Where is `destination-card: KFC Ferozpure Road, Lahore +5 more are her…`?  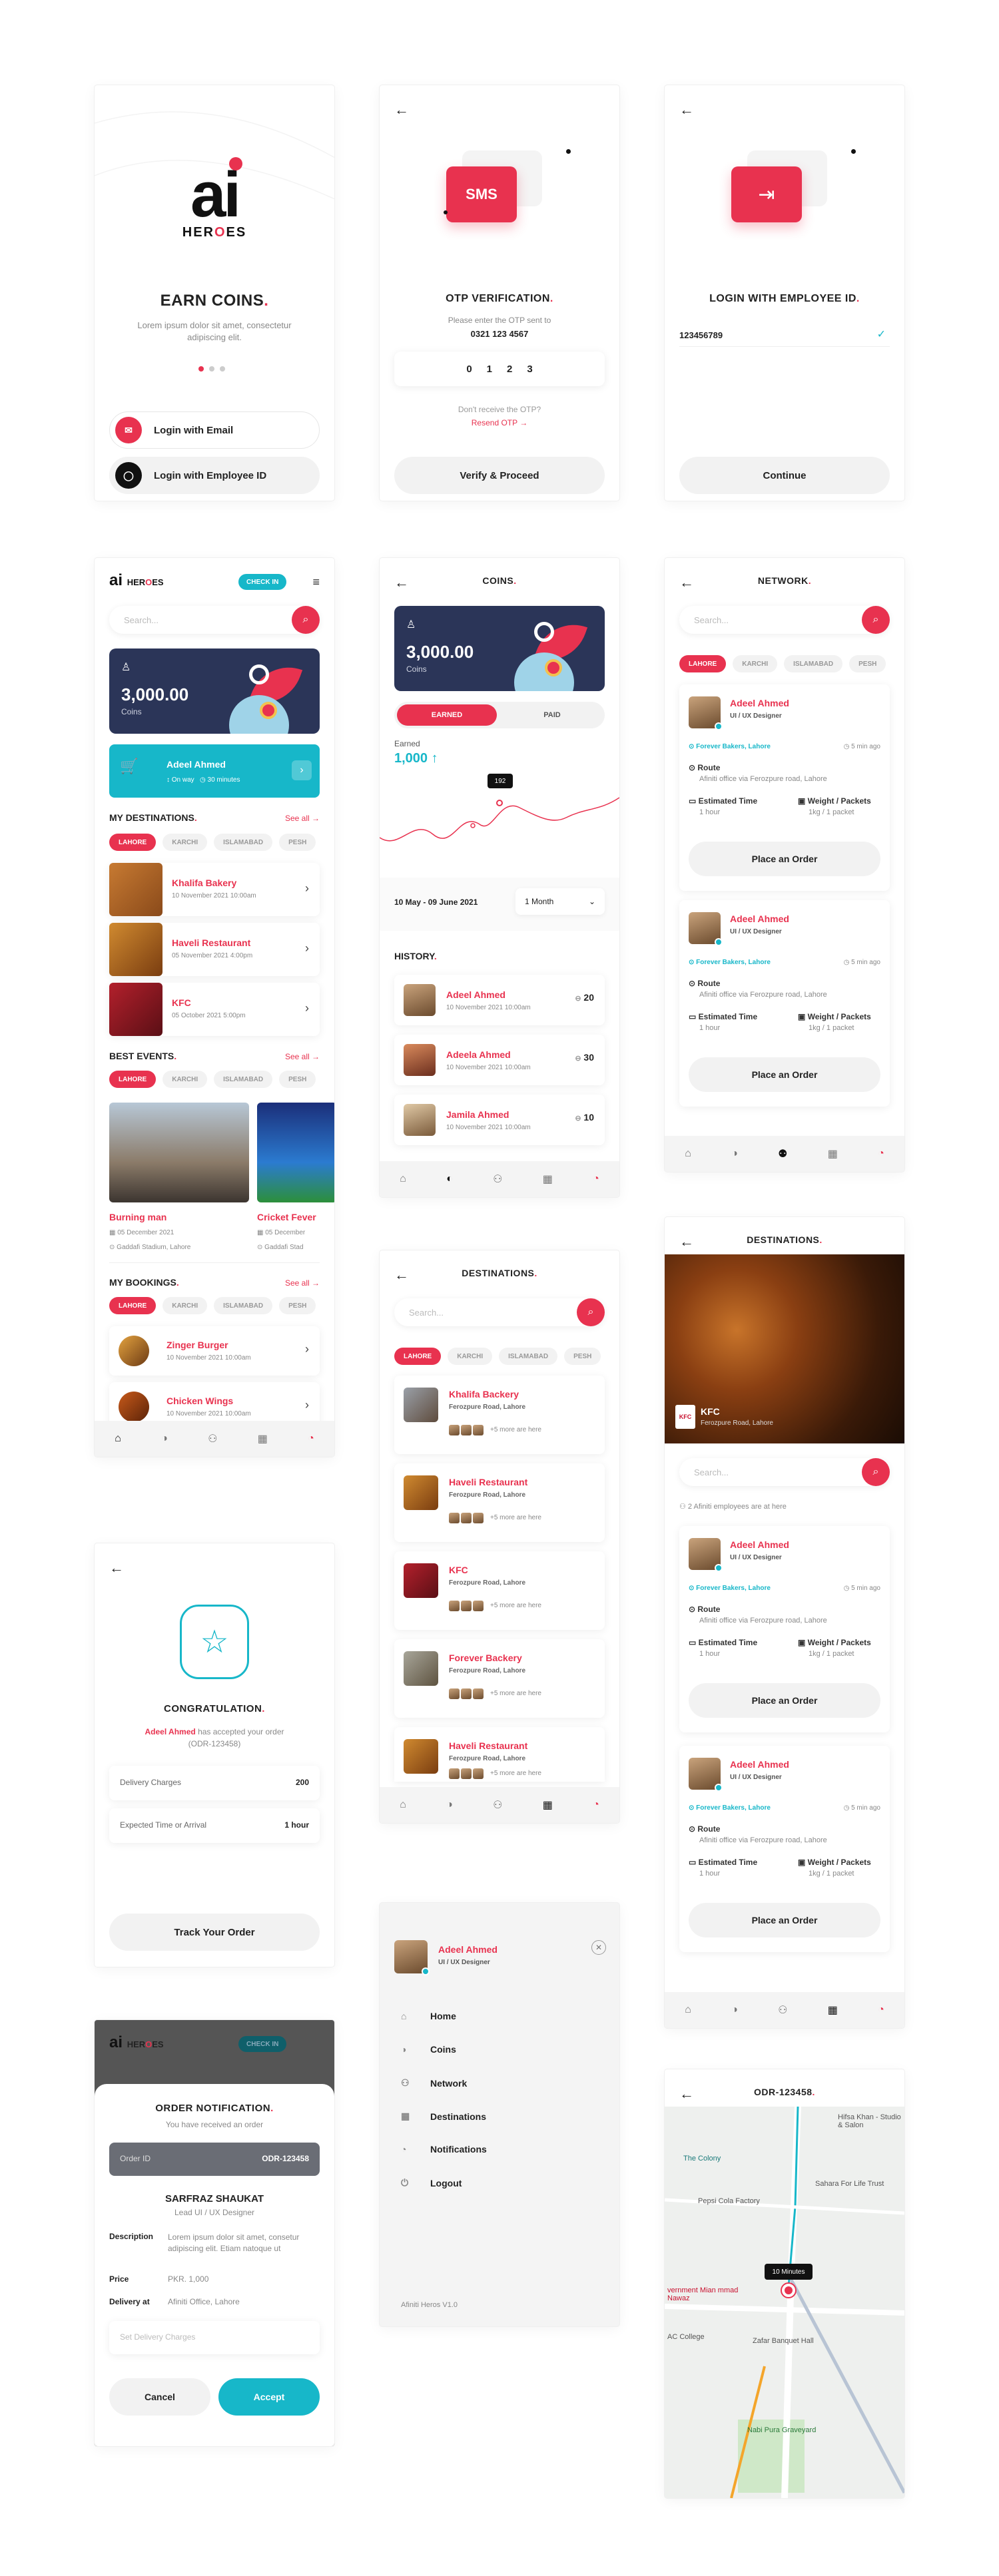 destination-card: KFC Ferozpure Road, Lahore +5 more are her… is located at coordinates (499, 1591).